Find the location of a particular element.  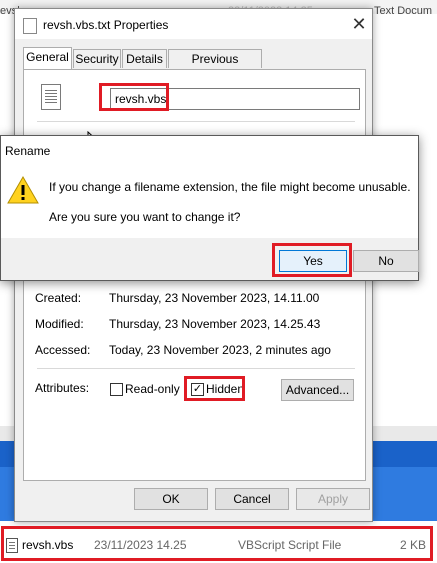

apply-button: Apply is located at coordinates (333, 499).